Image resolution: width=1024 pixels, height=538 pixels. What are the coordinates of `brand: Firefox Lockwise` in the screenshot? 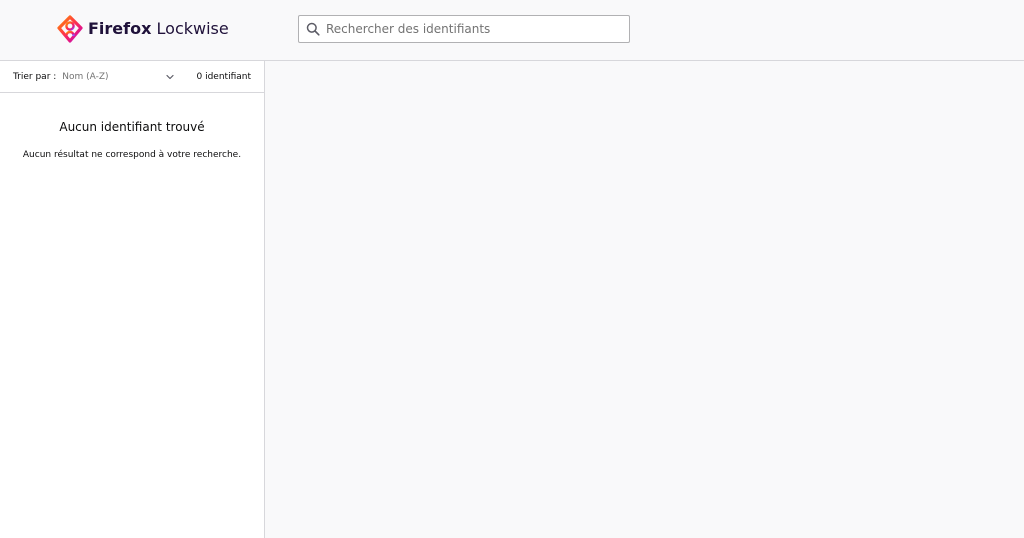 It's located at (143, 29).